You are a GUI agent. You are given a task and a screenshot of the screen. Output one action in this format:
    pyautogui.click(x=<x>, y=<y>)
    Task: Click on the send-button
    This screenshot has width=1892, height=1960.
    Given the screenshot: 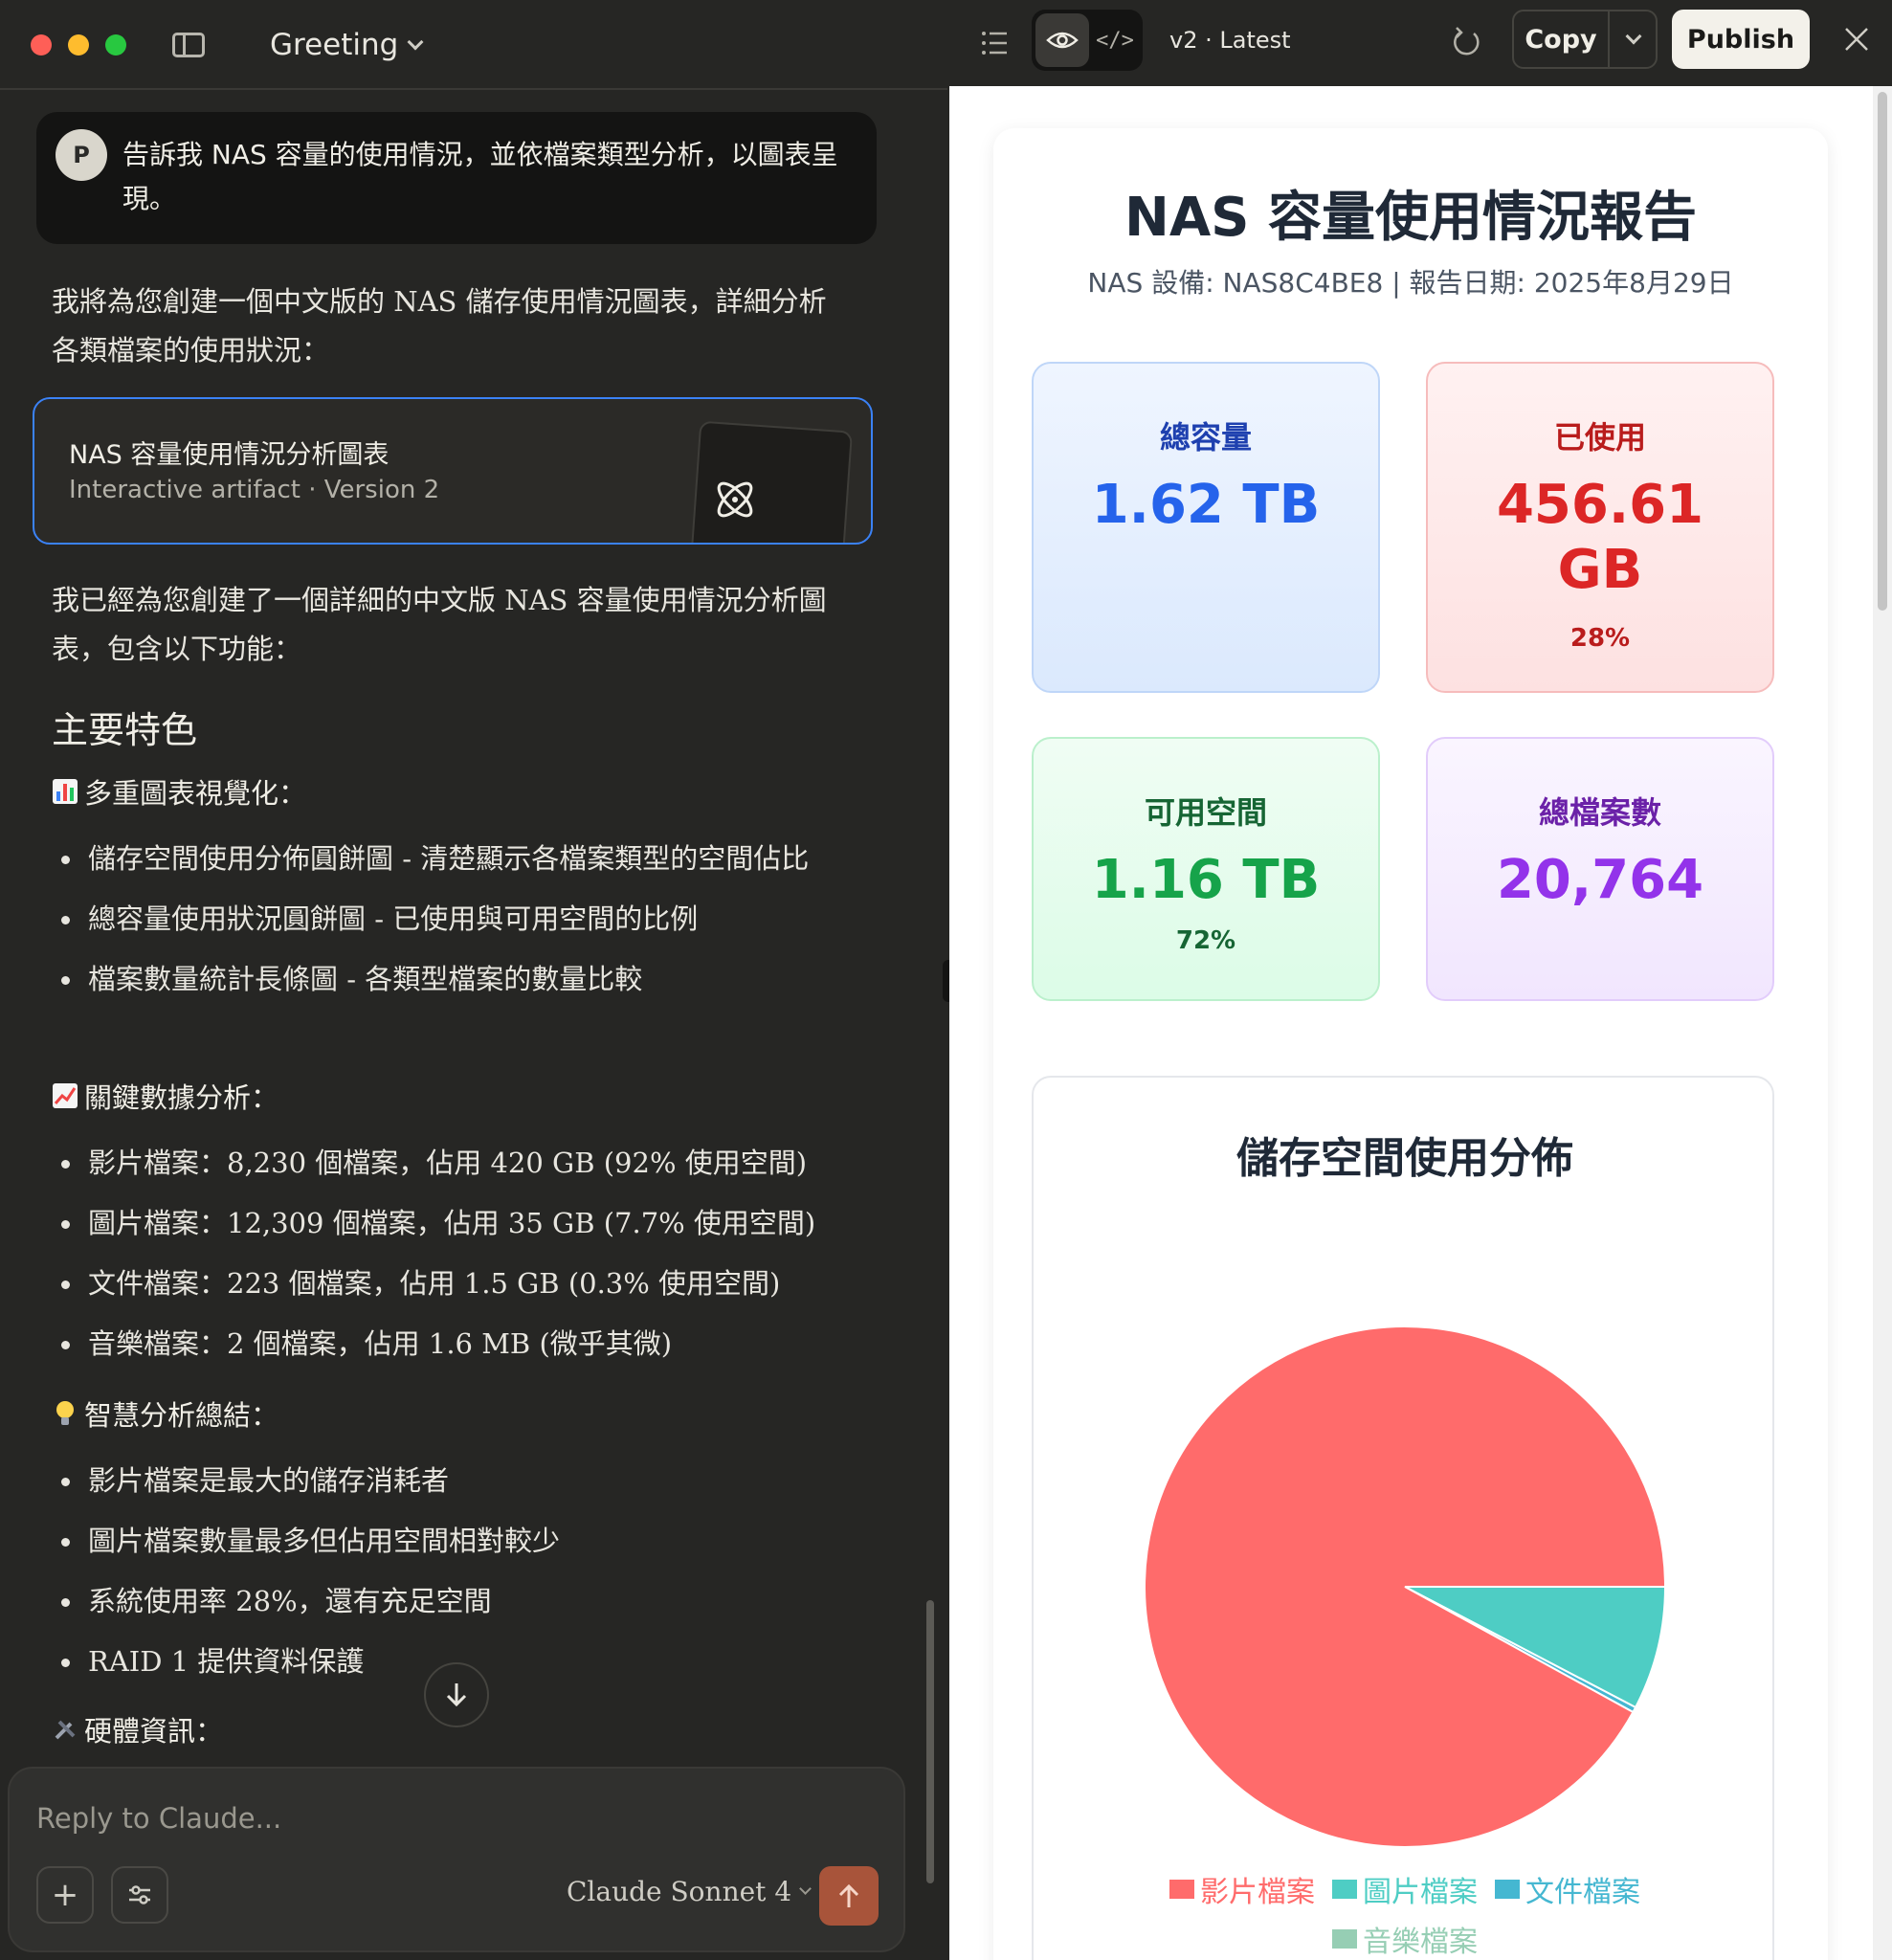 What is the action you would take?
    pyautogui.click(x=849, y=1896)
    